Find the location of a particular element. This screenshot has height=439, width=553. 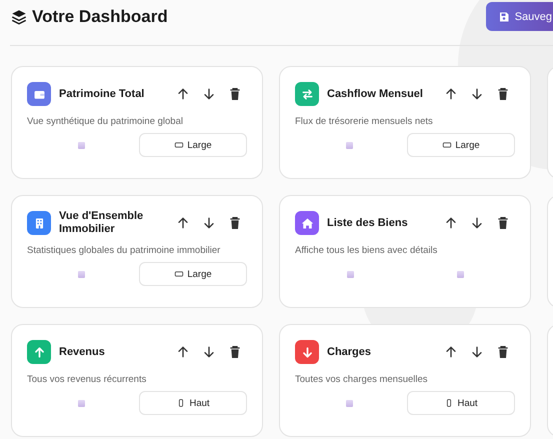

layers-icon is located at coordinates (19, 17).